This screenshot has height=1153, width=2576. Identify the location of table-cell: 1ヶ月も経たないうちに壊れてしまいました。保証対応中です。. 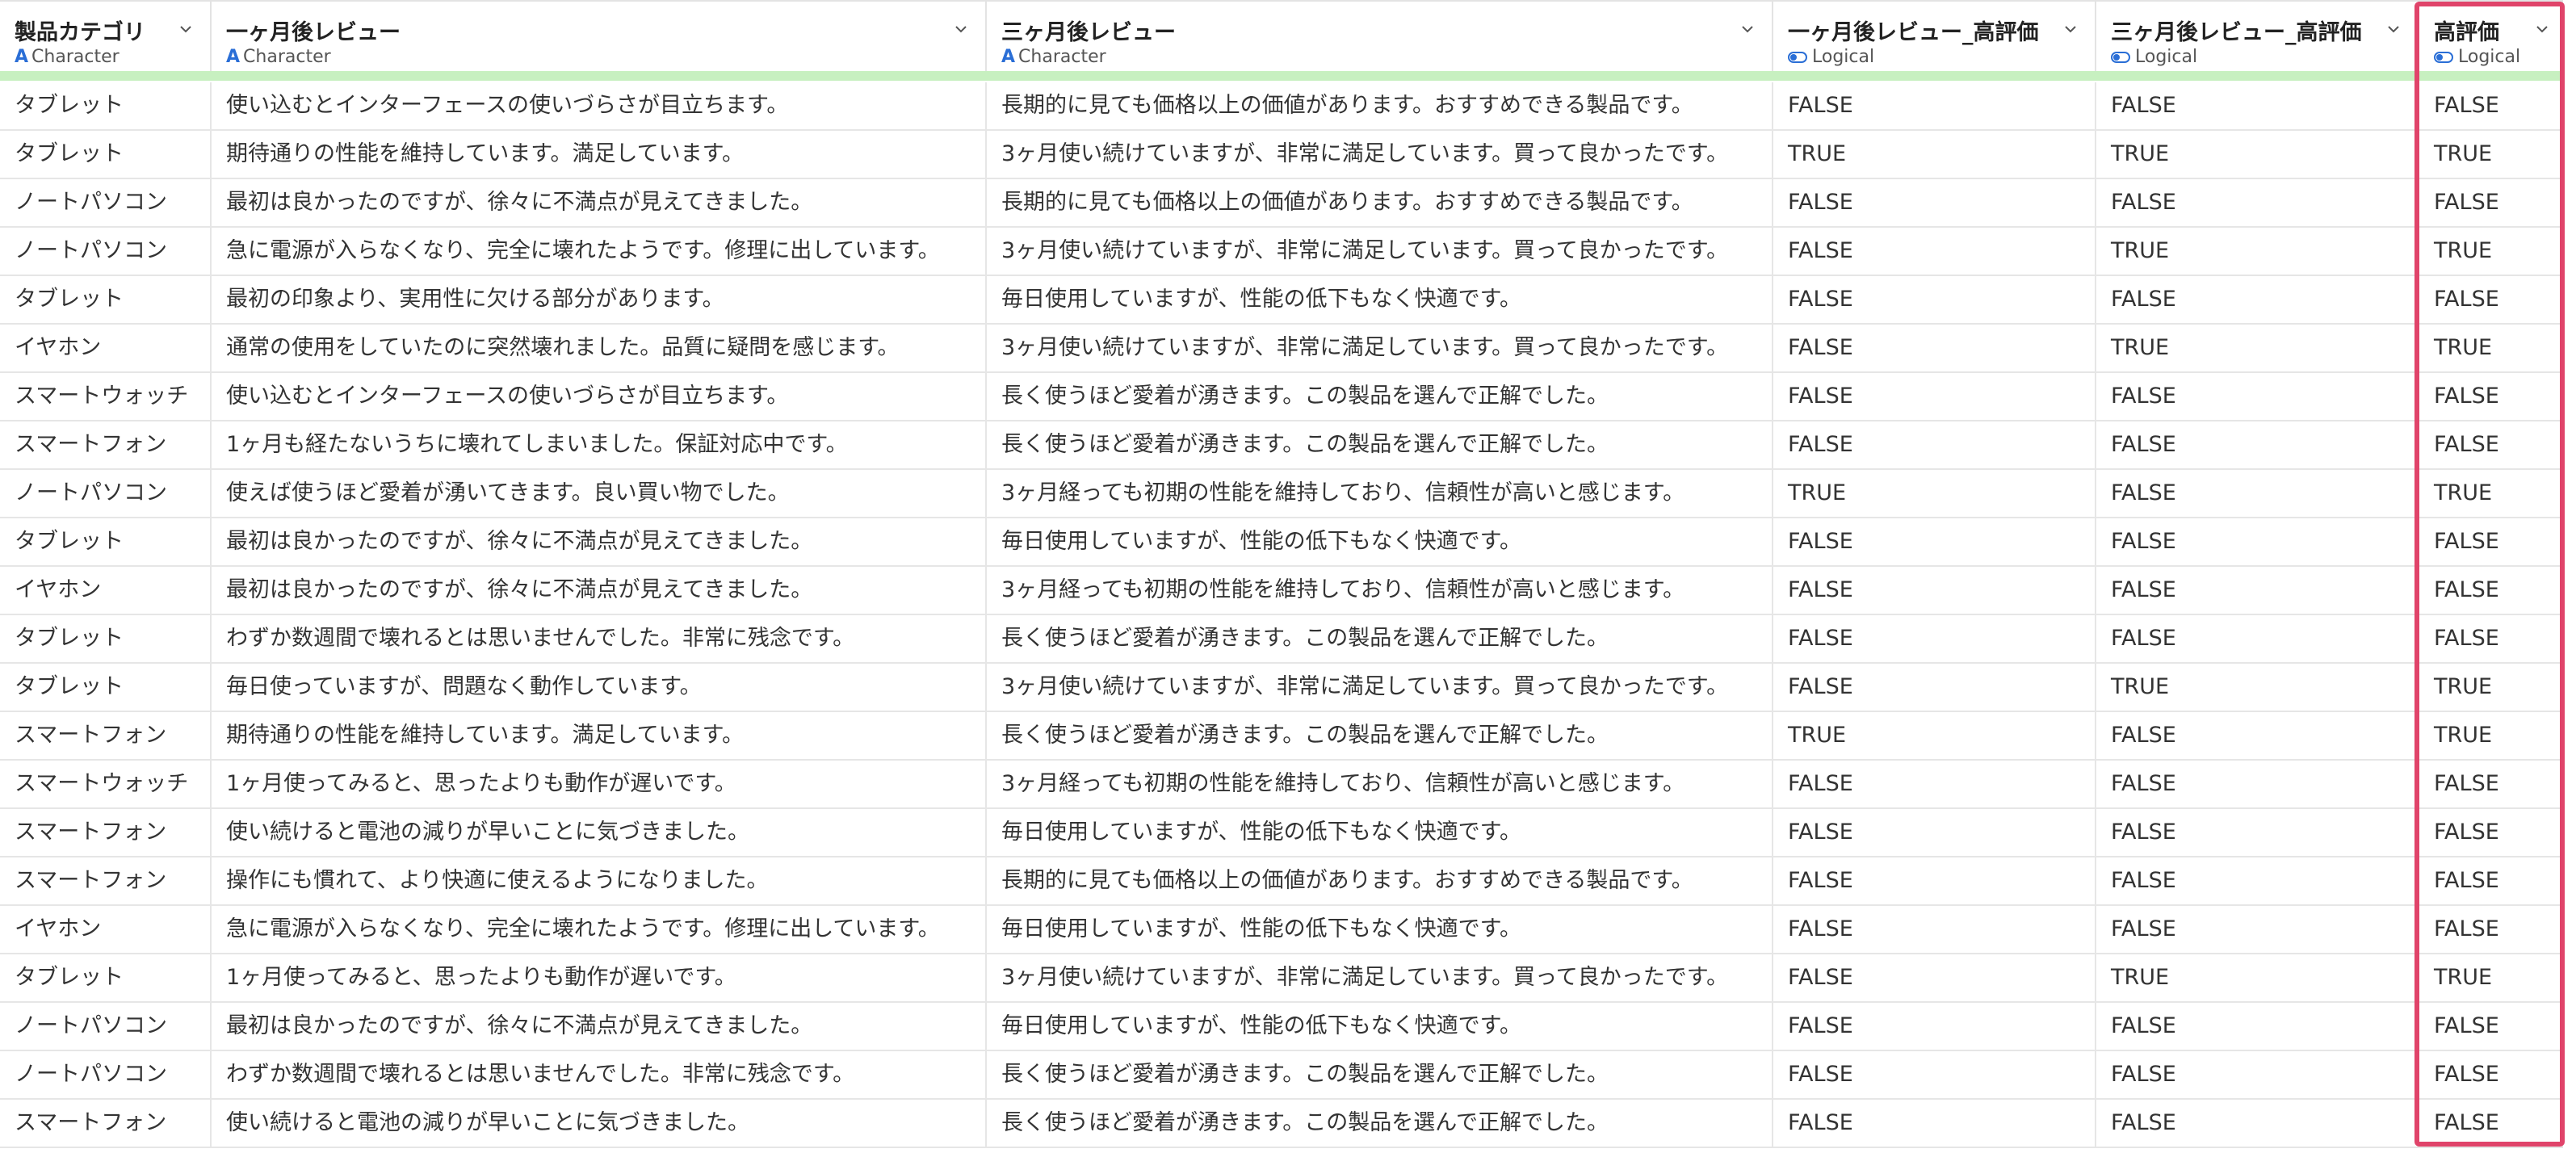
(599, 444).